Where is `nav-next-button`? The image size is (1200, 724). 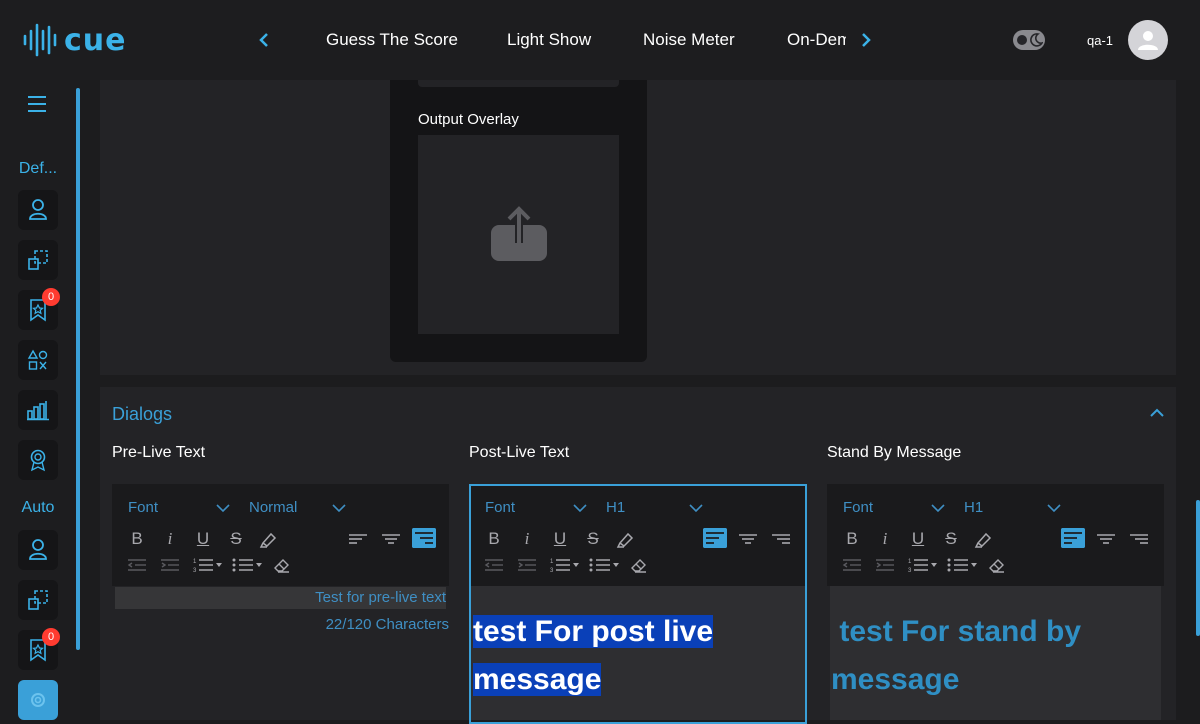
nav-next-button is located at coordinates (866, 40).